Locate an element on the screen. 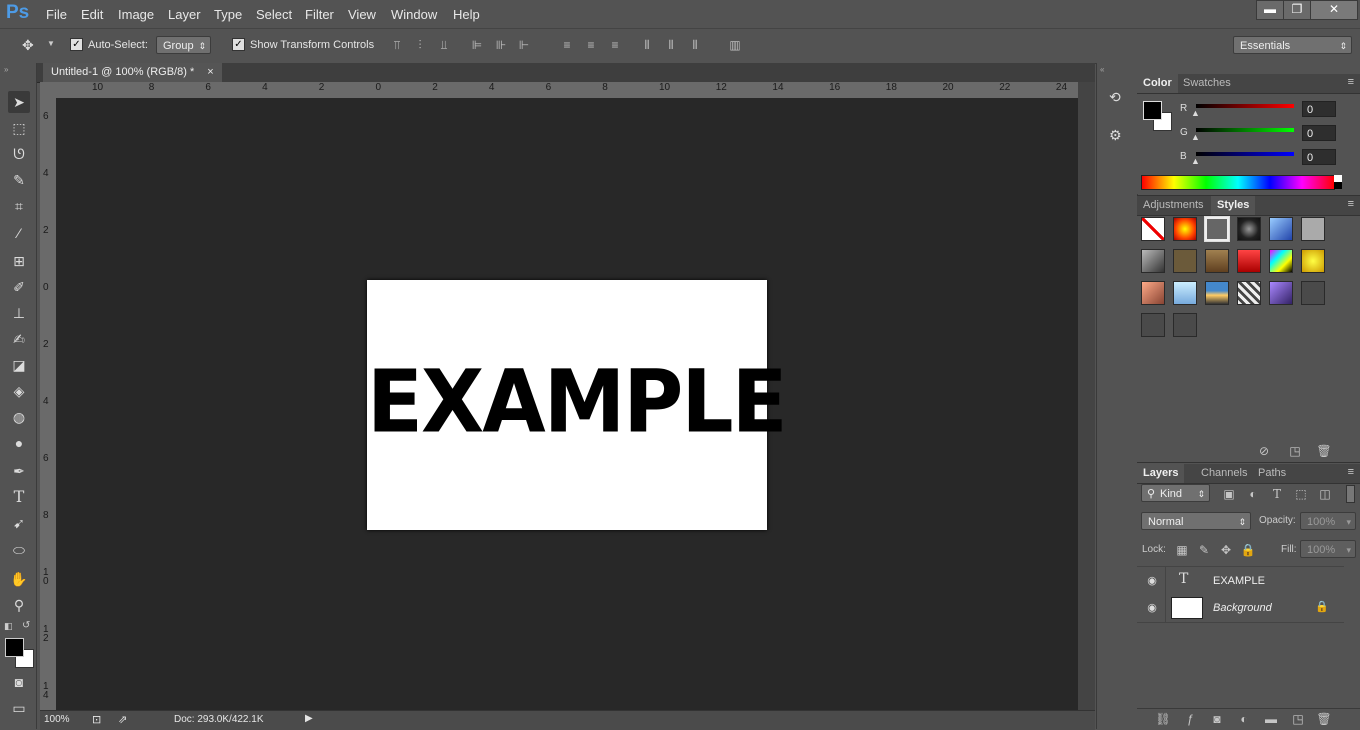  channel-g-value: 0 is located at coordinates (1319, 133).